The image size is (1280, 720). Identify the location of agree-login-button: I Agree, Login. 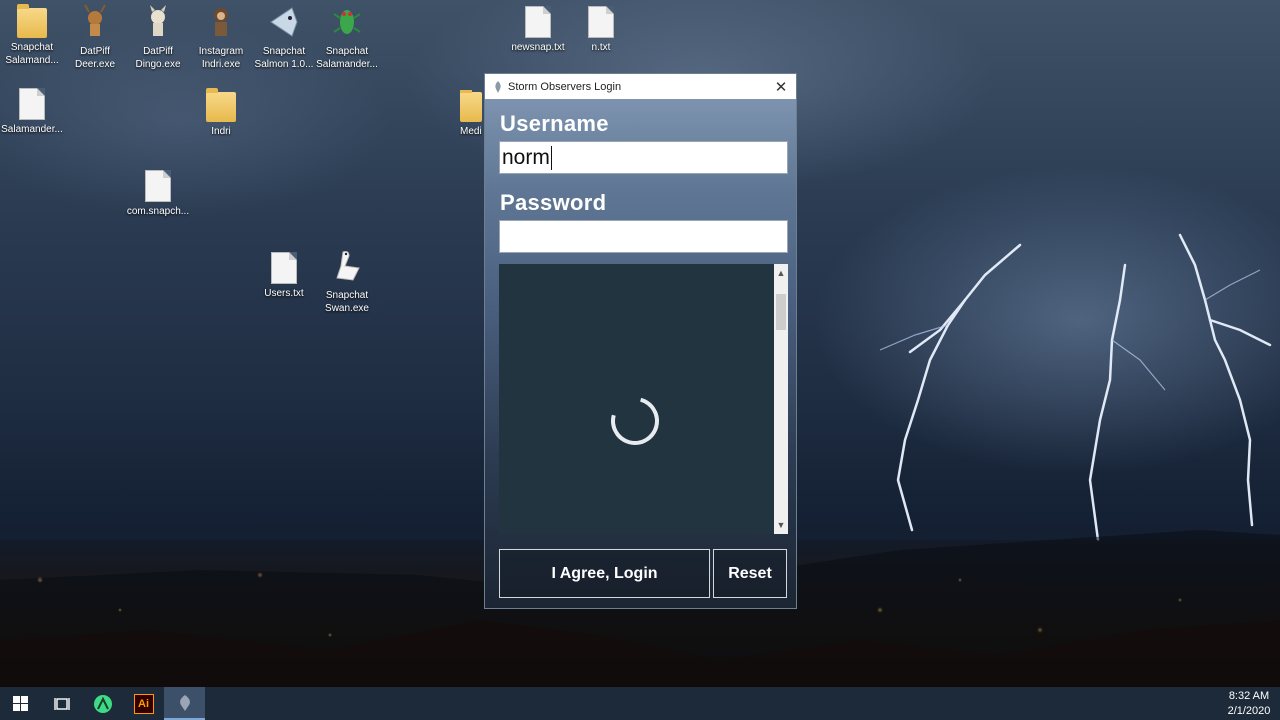
(604, 573).